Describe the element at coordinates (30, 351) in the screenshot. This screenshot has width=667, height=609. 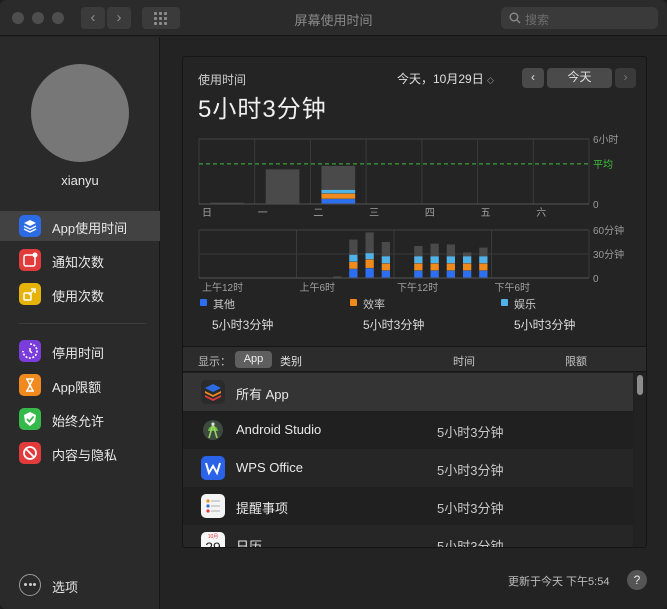
I see `downtime-icon` at that location.